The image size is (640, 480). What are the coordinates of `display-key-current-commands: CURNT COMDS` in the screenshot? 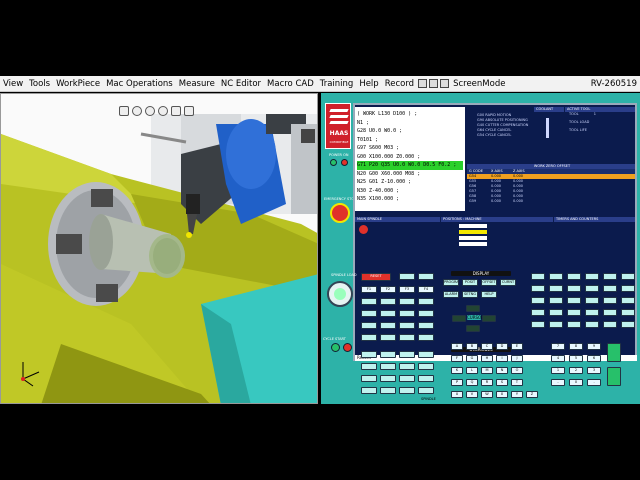 It's located at (508, 282).